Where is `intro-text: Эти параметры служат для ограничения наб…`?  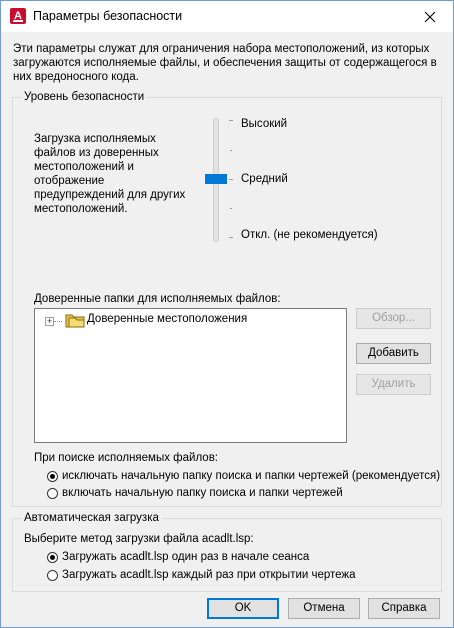
intro-text: Эти параметры служат для ограничения наб… is located at coordinates (225, 63).